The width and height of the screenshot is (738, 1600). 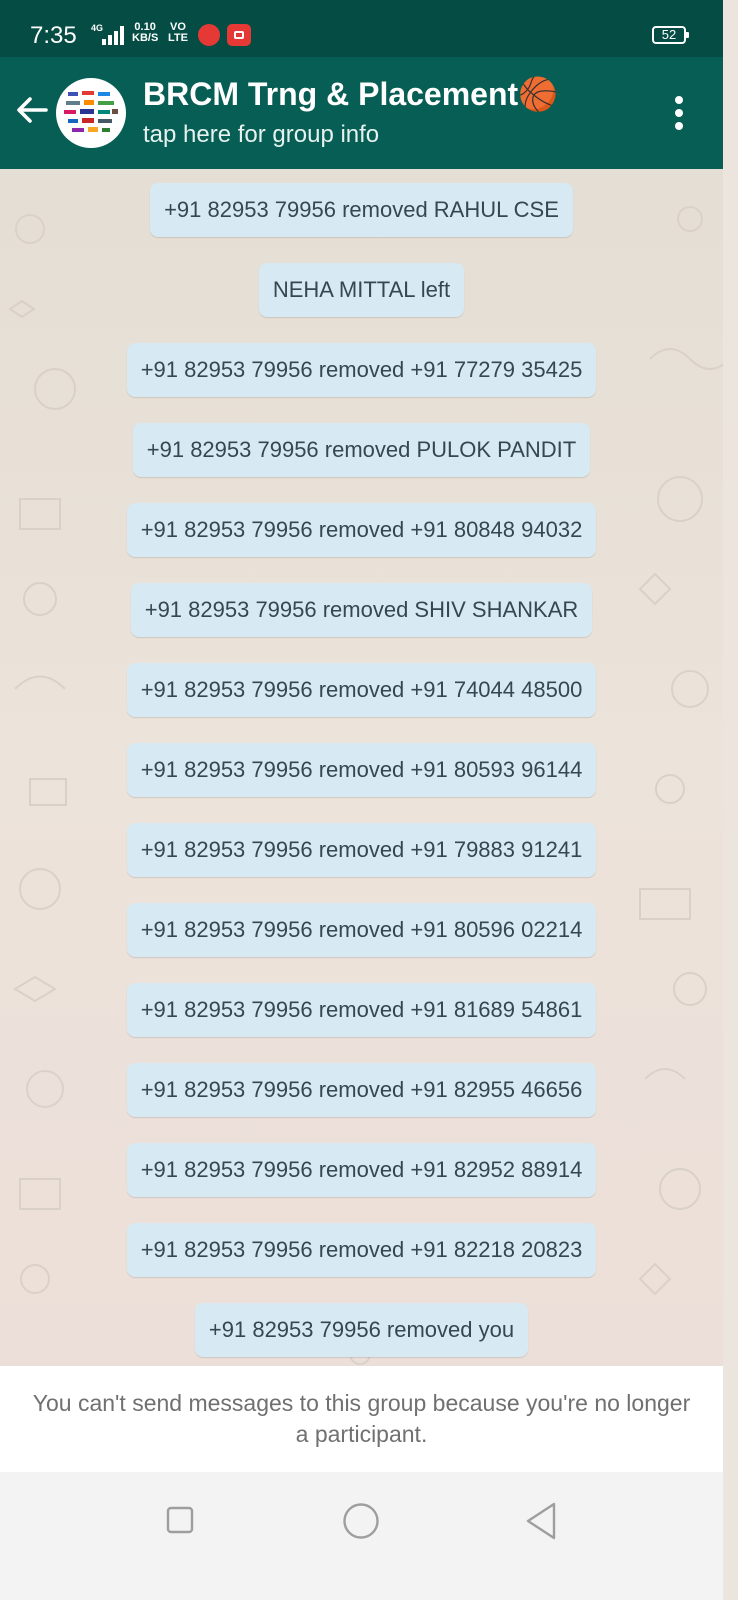 I want to click on recents-icon, so click(x=180, y=1520).